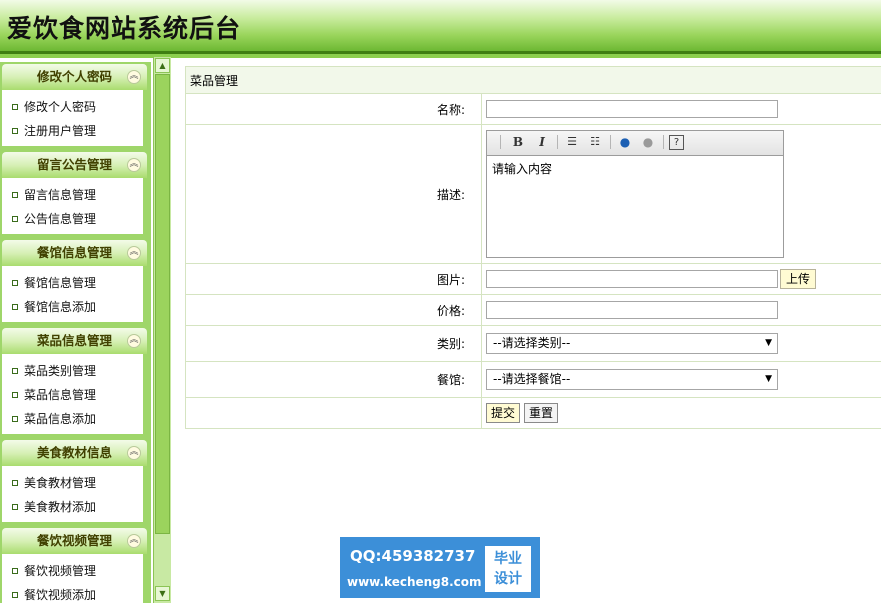 This screenshot has height=603, width=881. I want to click on menu-title-tutorials: 美食教材信息 ︽, so click(74, 453).